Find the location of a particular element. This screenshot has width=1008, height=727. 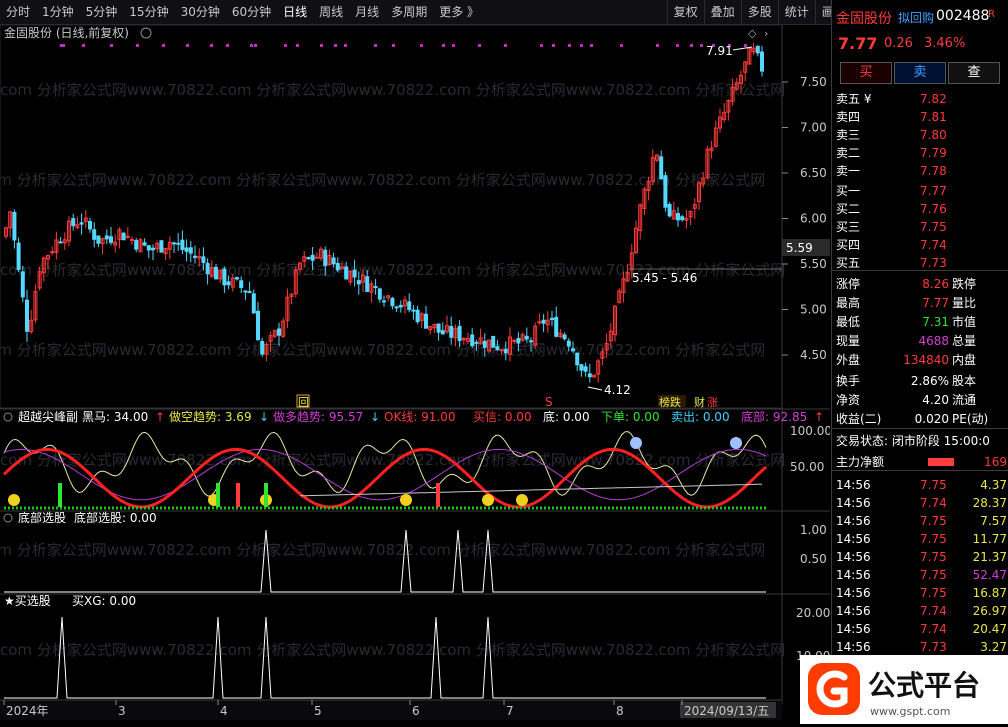

tick-row: 14:56 7.75 4.37 is located at coordinates (920, 485).